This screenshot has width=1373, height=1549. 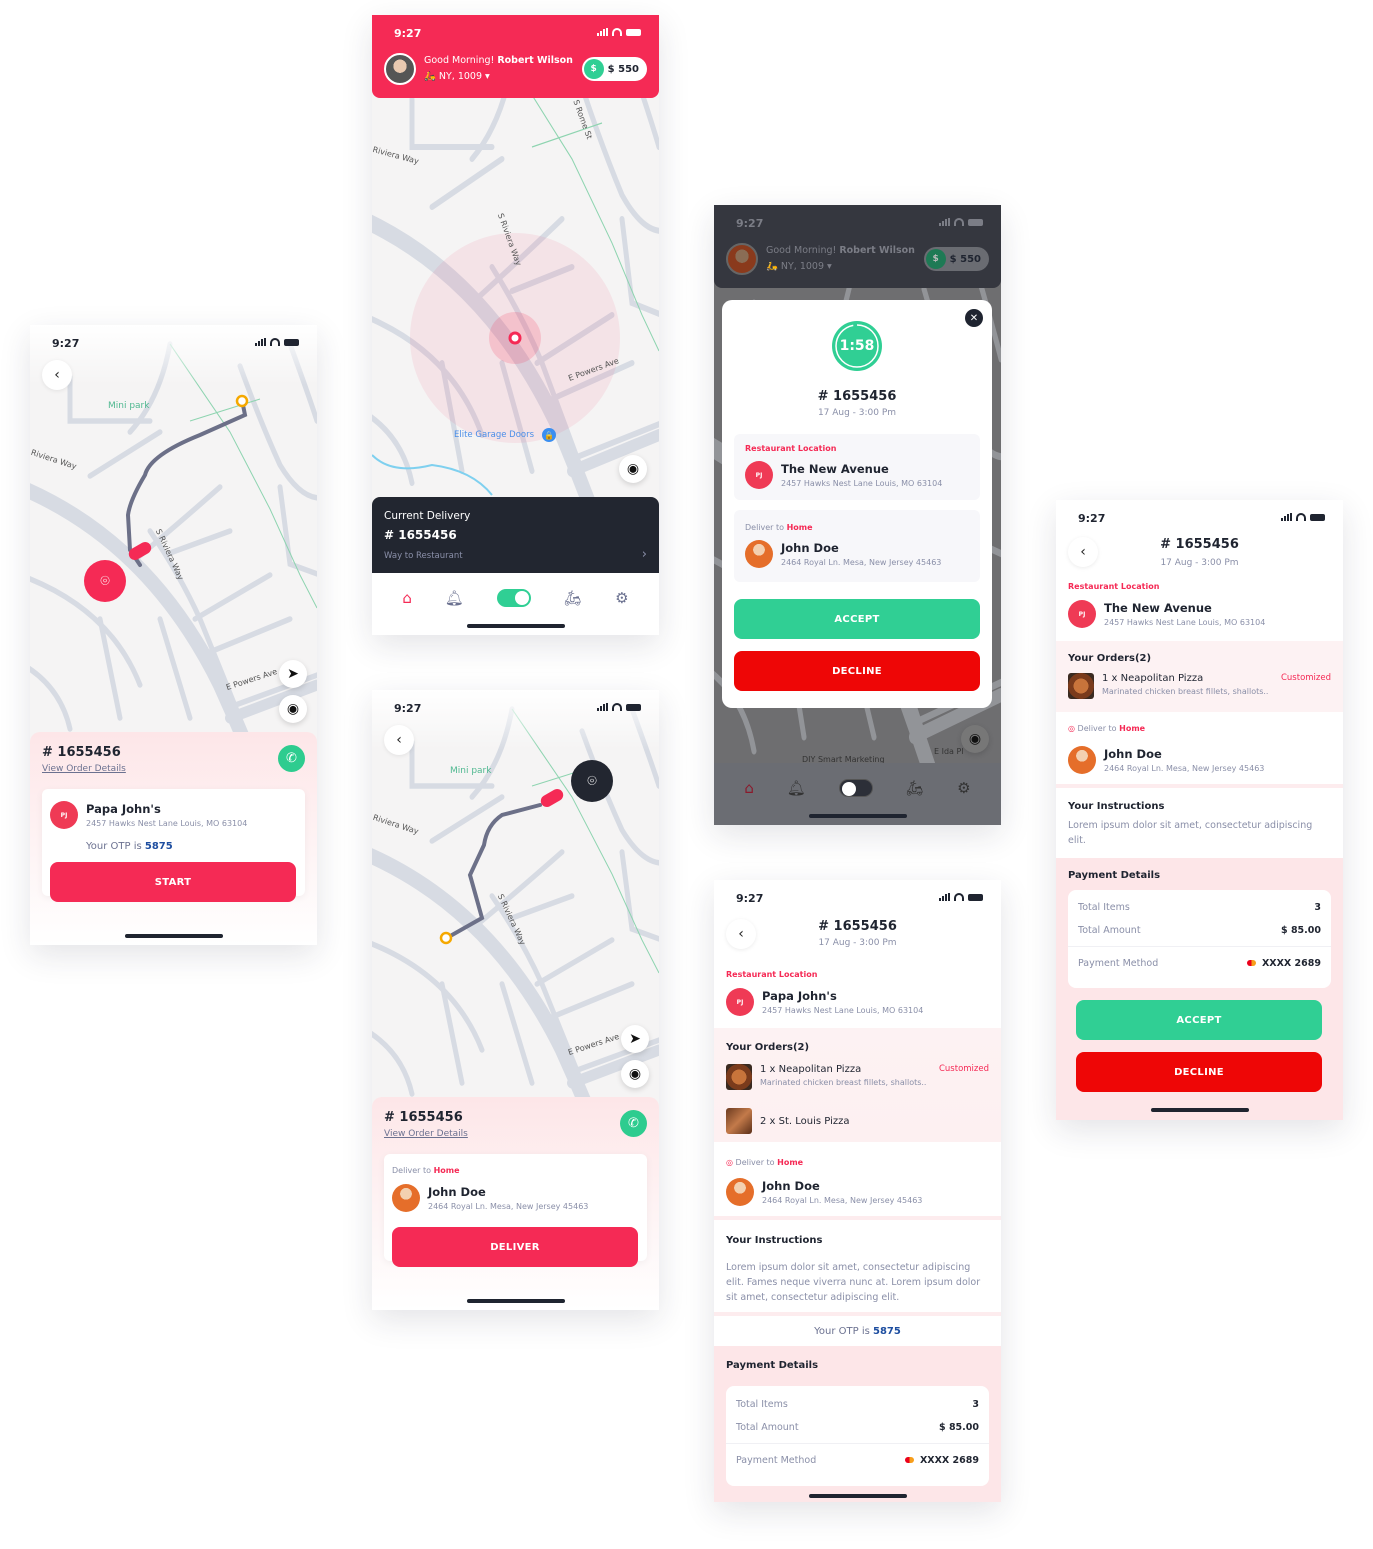 I want to click on phone-icon: ✆, so click(x=291, y=758).